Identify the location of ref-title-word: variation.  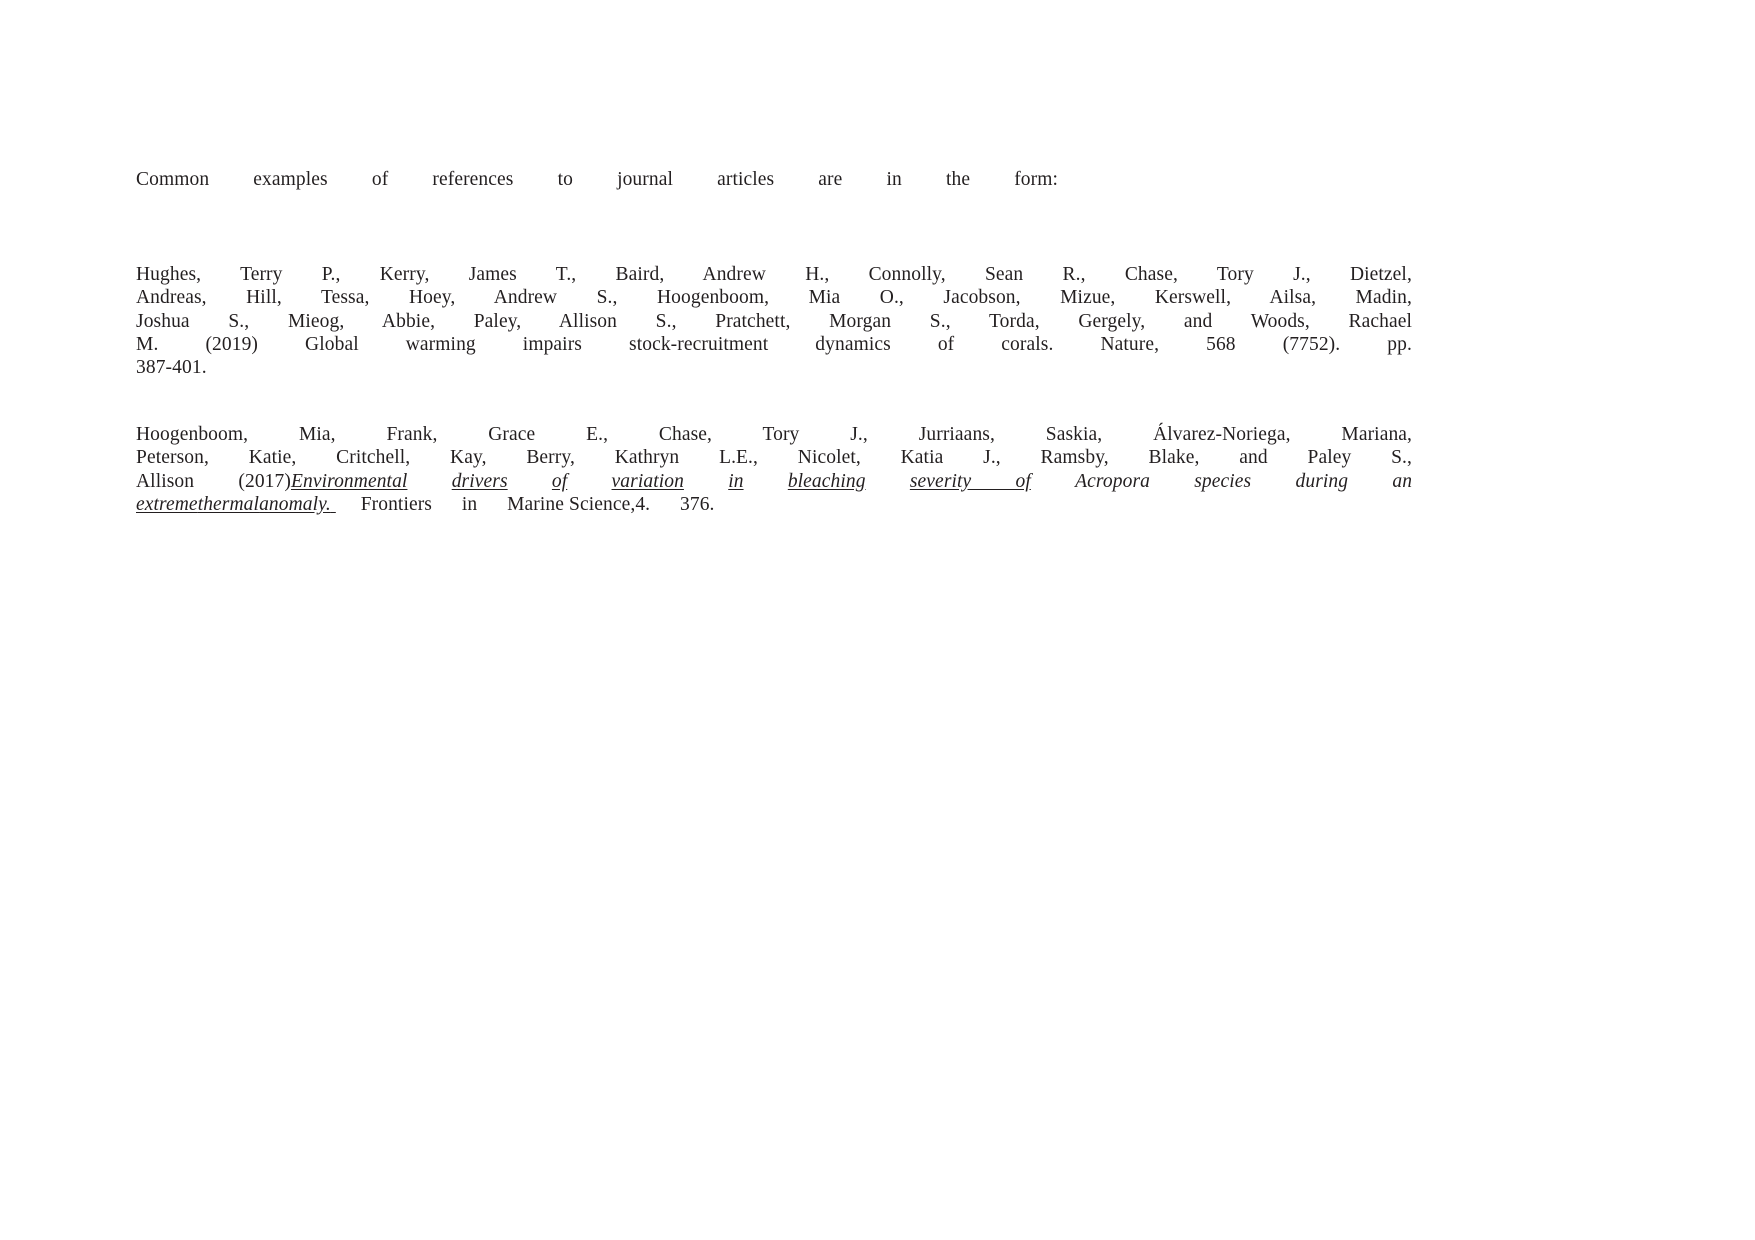
(647, 481).